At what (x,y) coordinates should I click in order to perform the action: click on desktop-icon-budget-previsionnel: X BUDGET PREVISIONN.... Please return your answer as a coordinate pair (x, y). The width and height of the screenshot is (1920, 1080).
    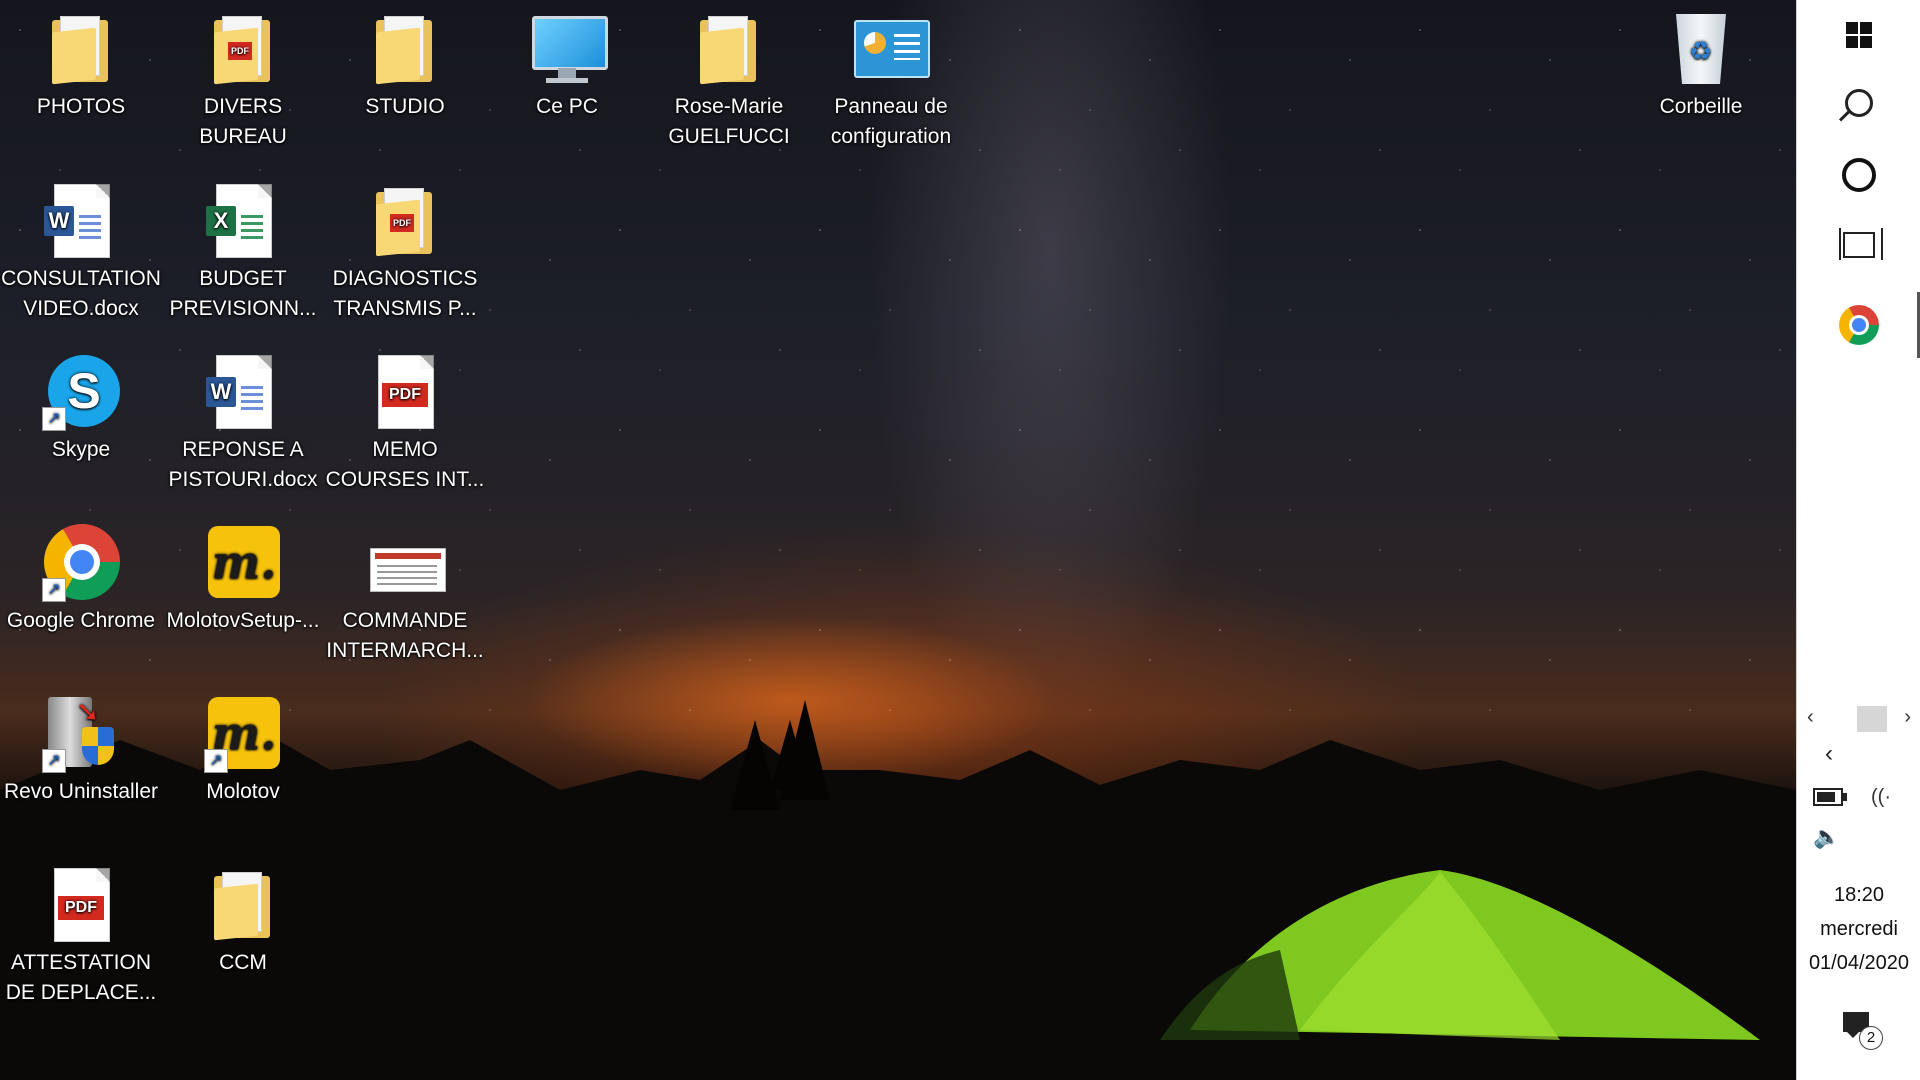
    Looking at the image, I should click on (243, 248).